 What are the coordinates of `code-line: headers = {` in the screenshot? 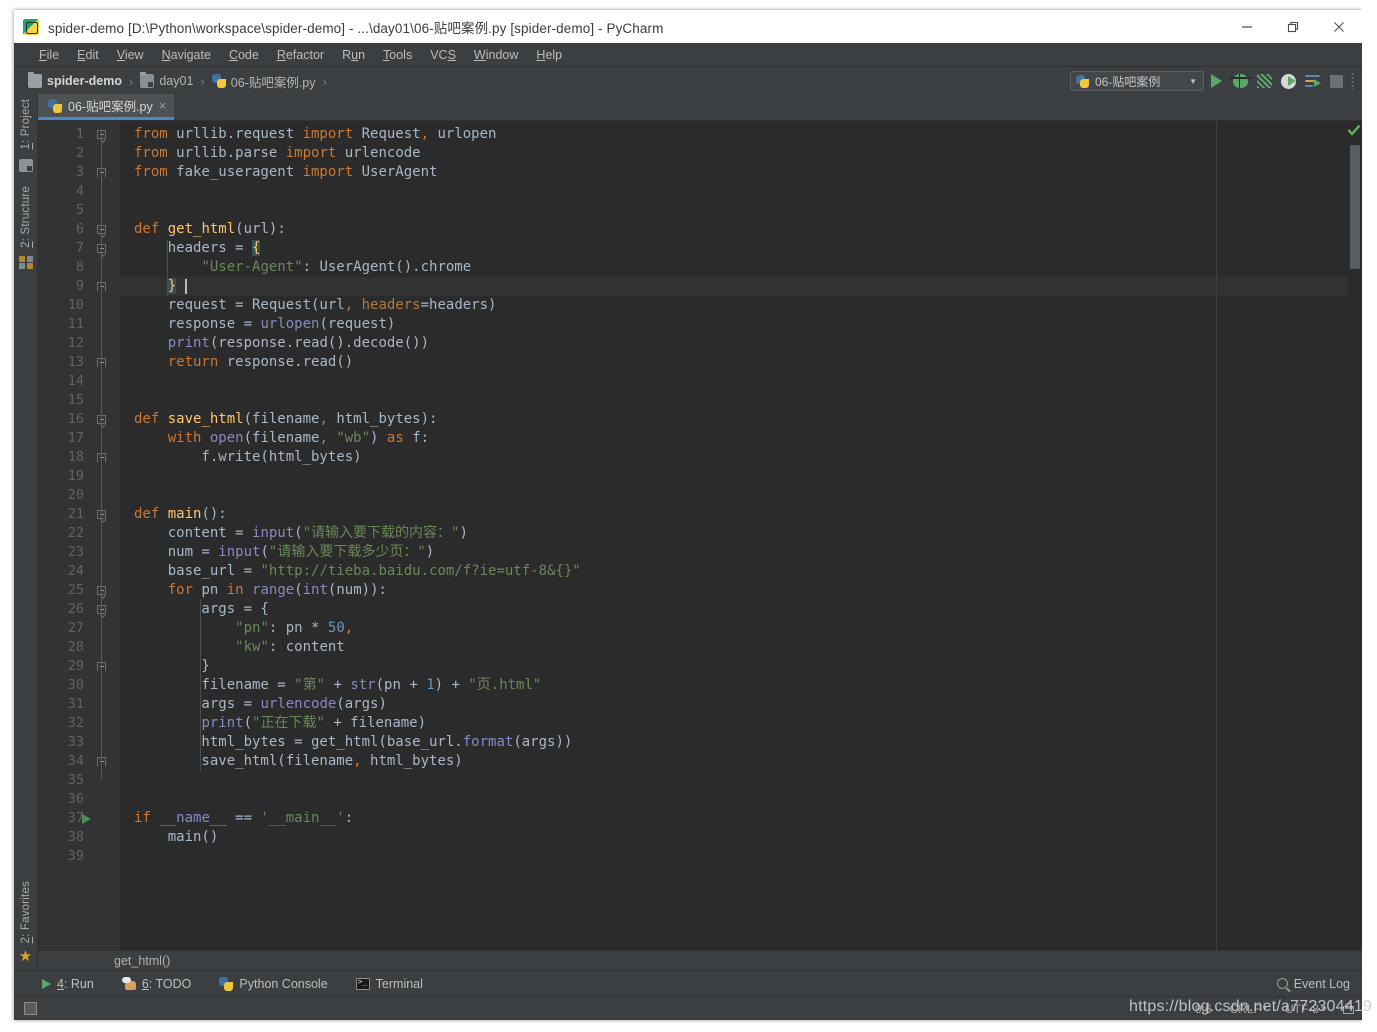 It's located at (734, 248).